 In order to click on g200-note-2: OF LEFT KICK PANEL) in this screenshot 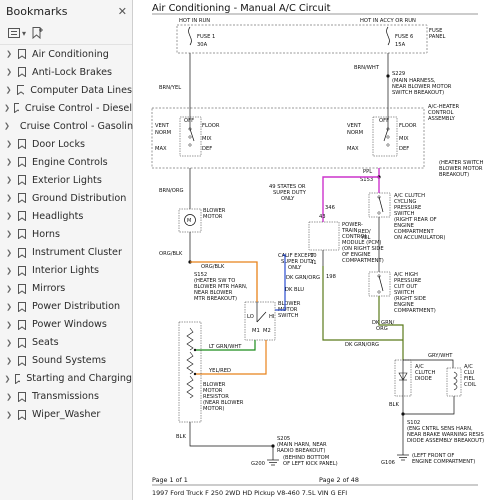, I will do `click(310, 464)`.